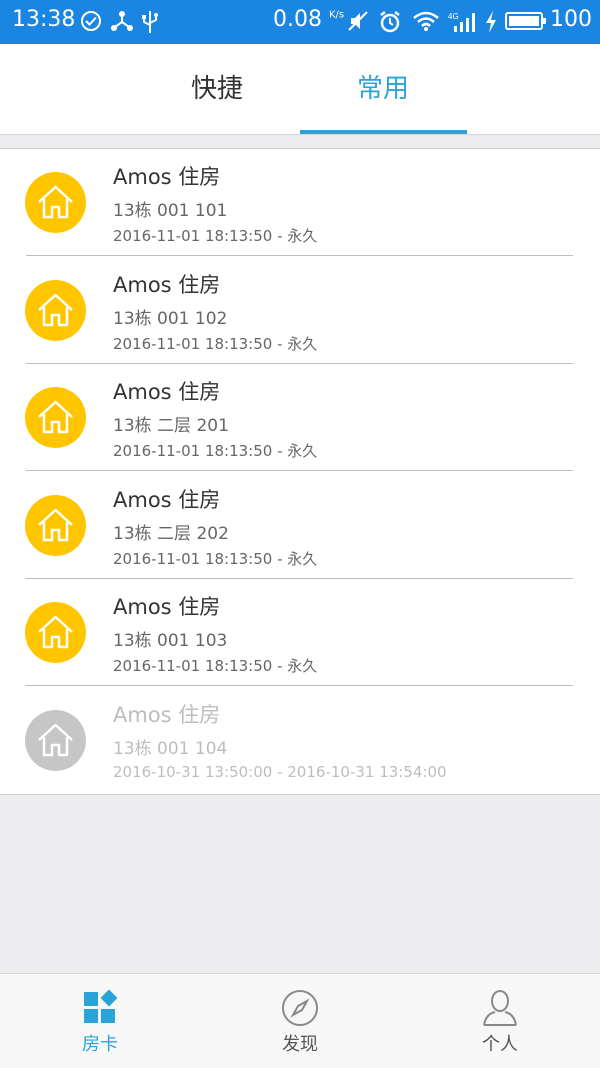 This screenshot has width=600, height=1068. What do you see at coordinates (300, 1044) in the screenshot?
I see `nav-label-discover: 发现` at bounding box center [300, 1044].